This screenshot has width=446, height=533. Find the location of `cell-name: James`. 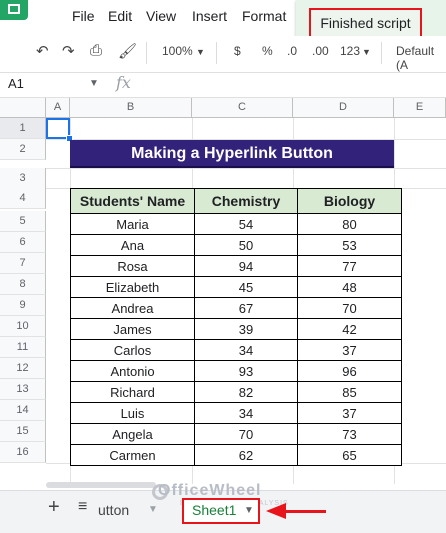

cell-name: James is located at coordinates (132, 329).